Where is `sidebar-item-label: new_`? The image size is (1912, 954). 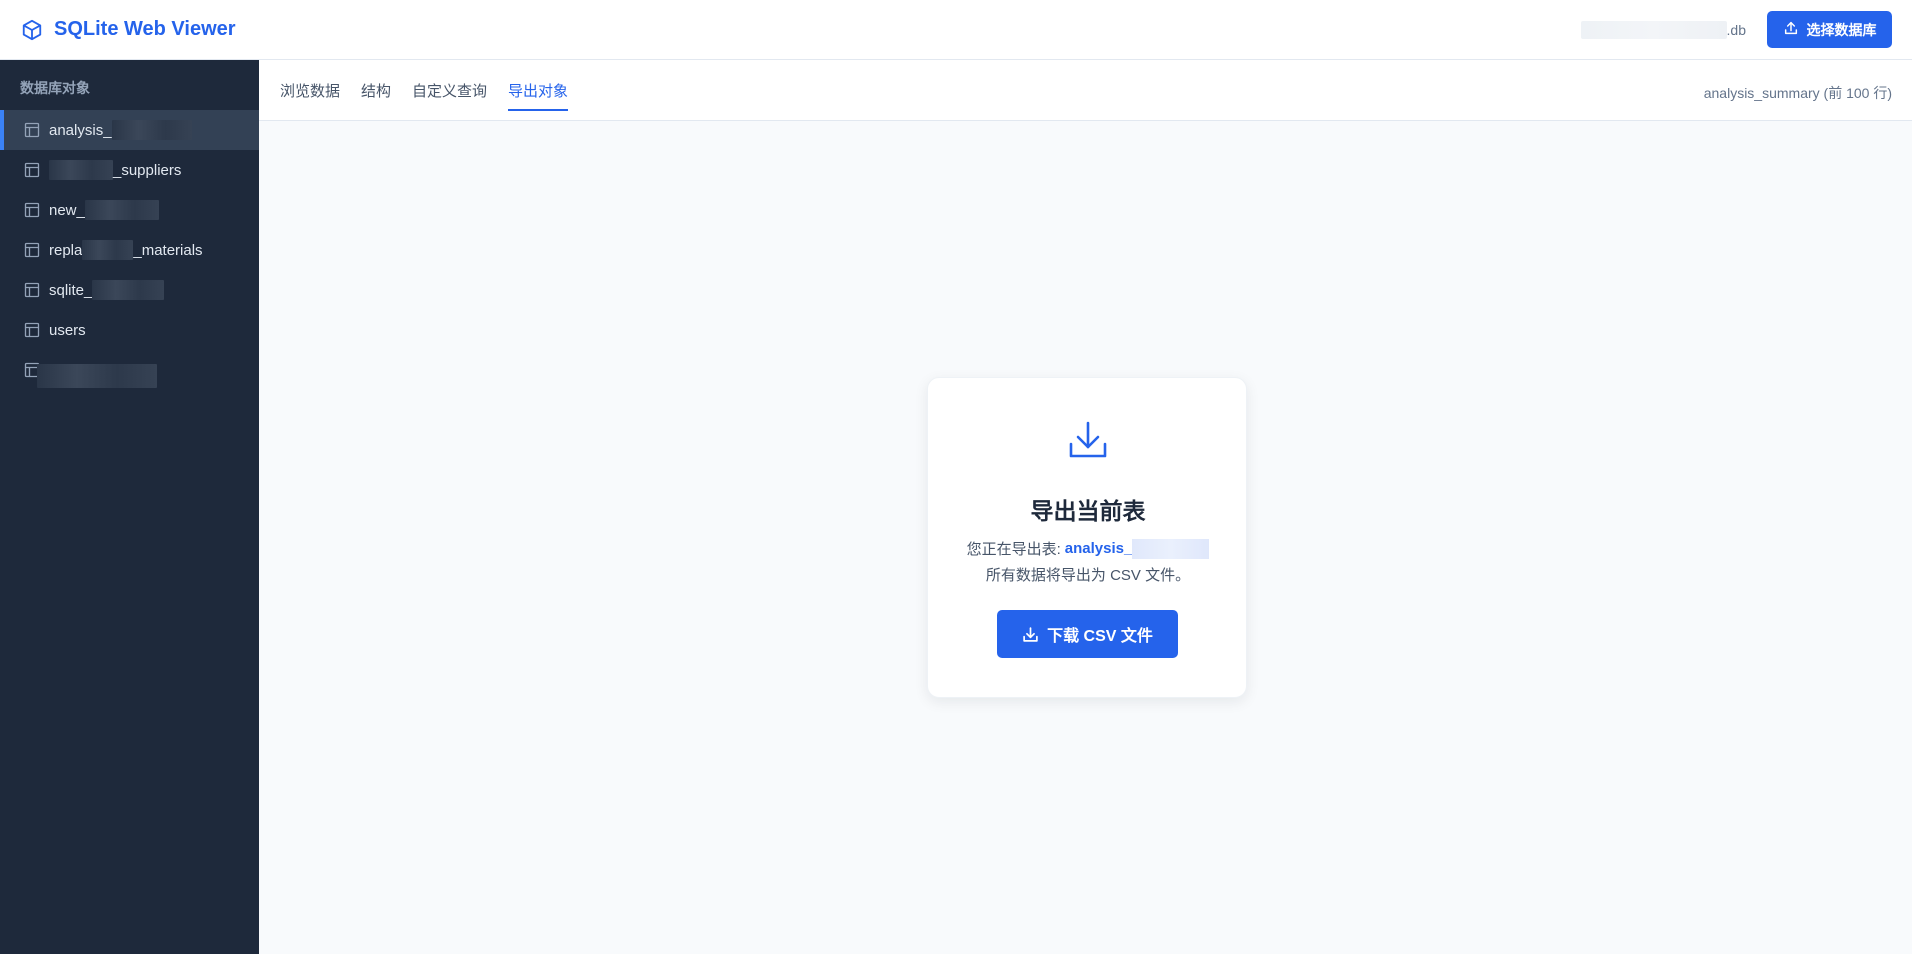 sidebar-item-label: new_ is located at coordinates (104, 210).